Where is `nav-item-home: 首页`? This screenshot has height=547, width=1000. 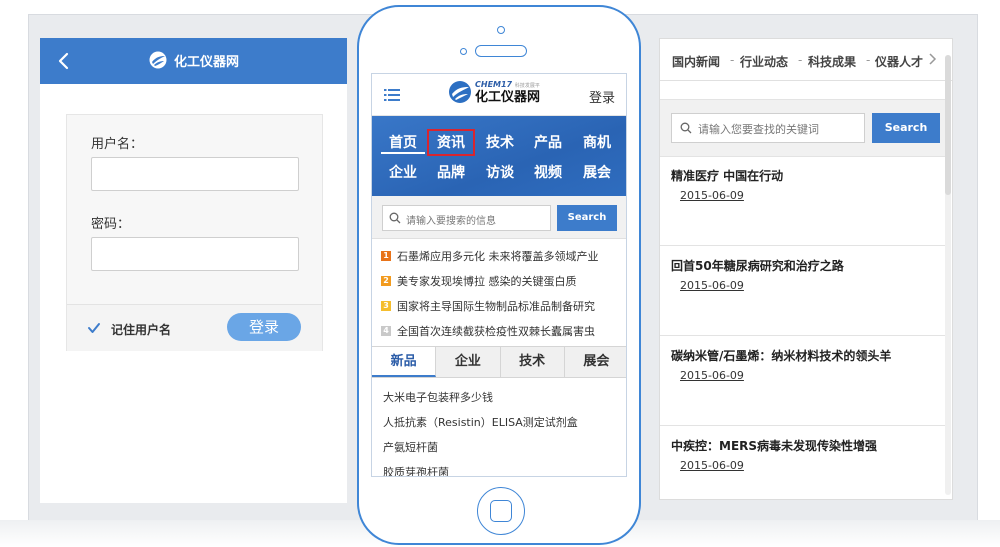 nav-item-home: 首页 is located at coordinates (403, 143).